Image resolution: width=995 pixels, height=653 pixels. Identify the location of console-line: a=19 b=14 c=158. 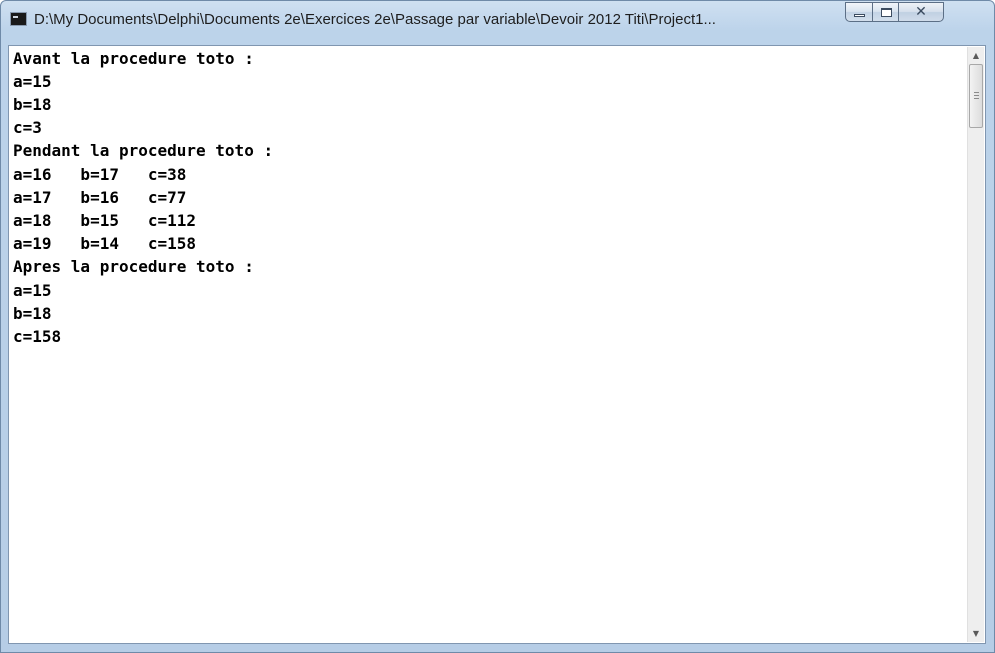
(105, 243).